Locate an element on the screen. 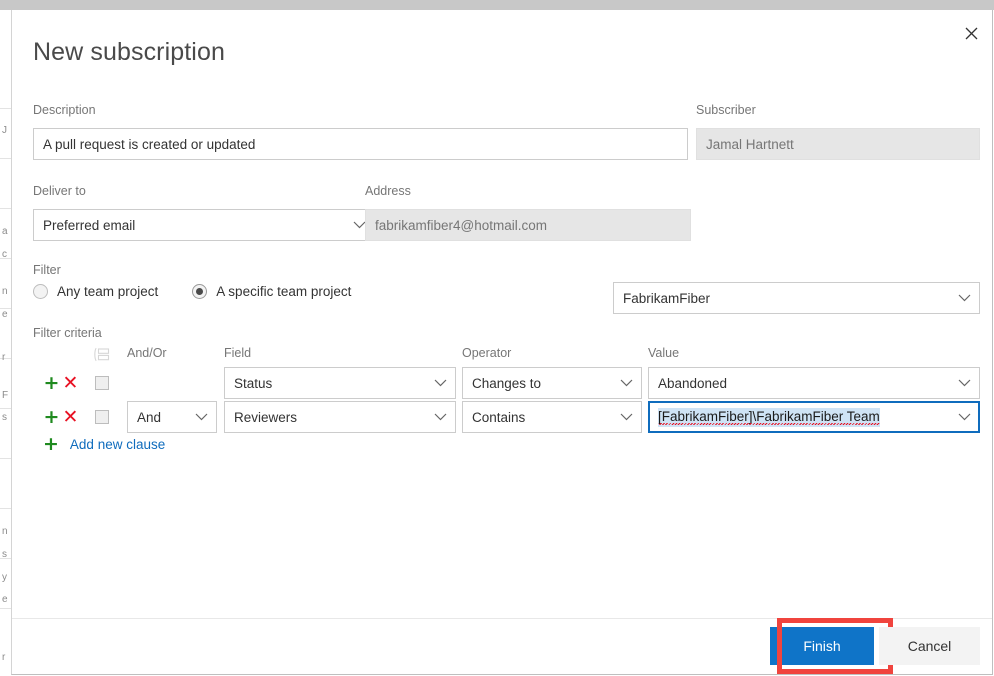  field-dropdown: Reviewers is located at coordinates (340, 417).